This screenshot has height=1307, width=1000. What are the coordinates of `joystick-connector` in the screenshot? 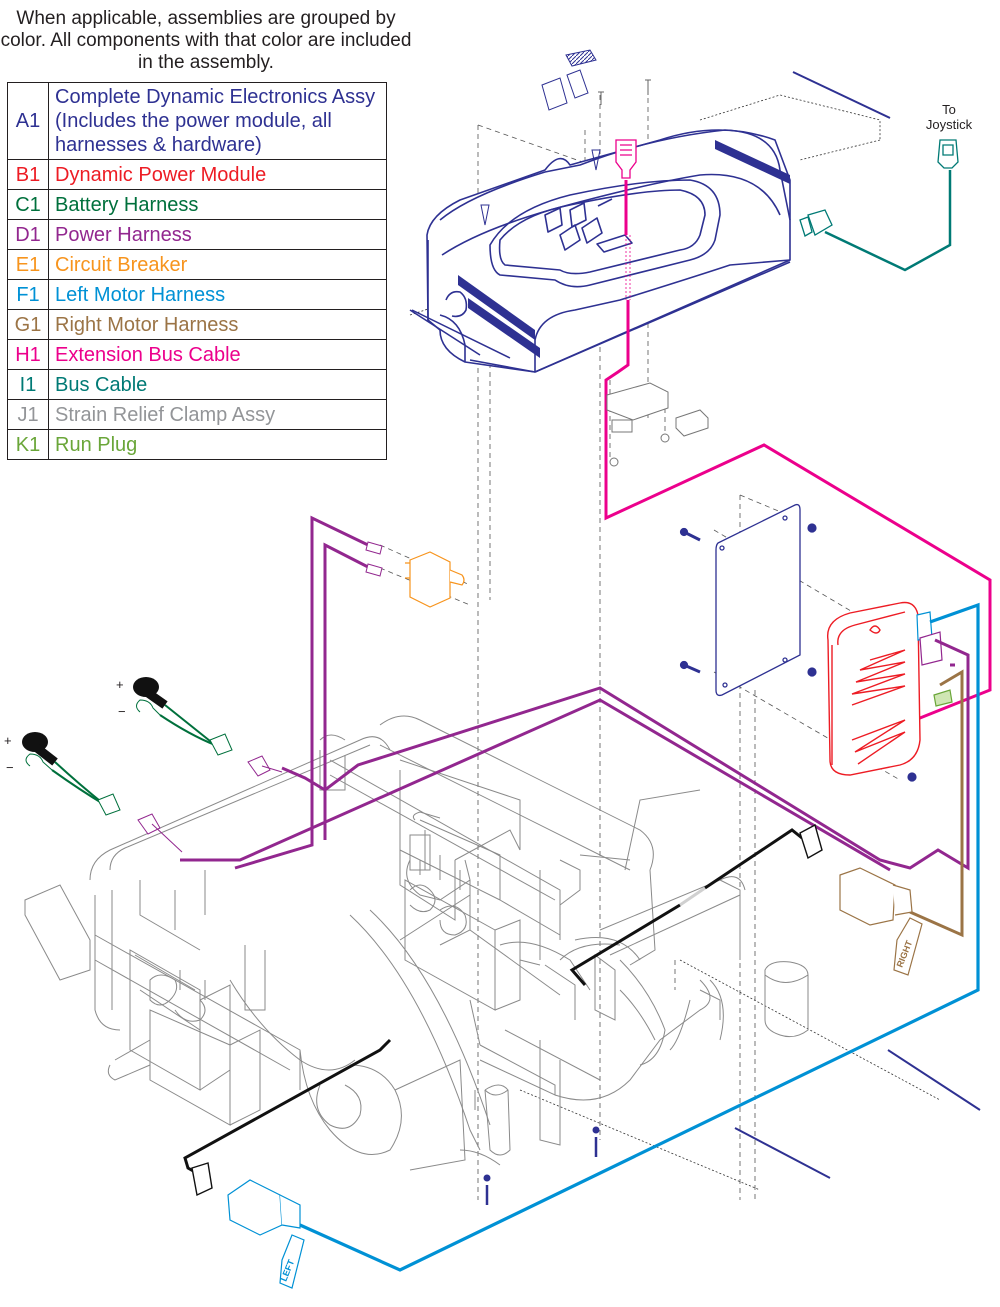 It's located at (948, 154).